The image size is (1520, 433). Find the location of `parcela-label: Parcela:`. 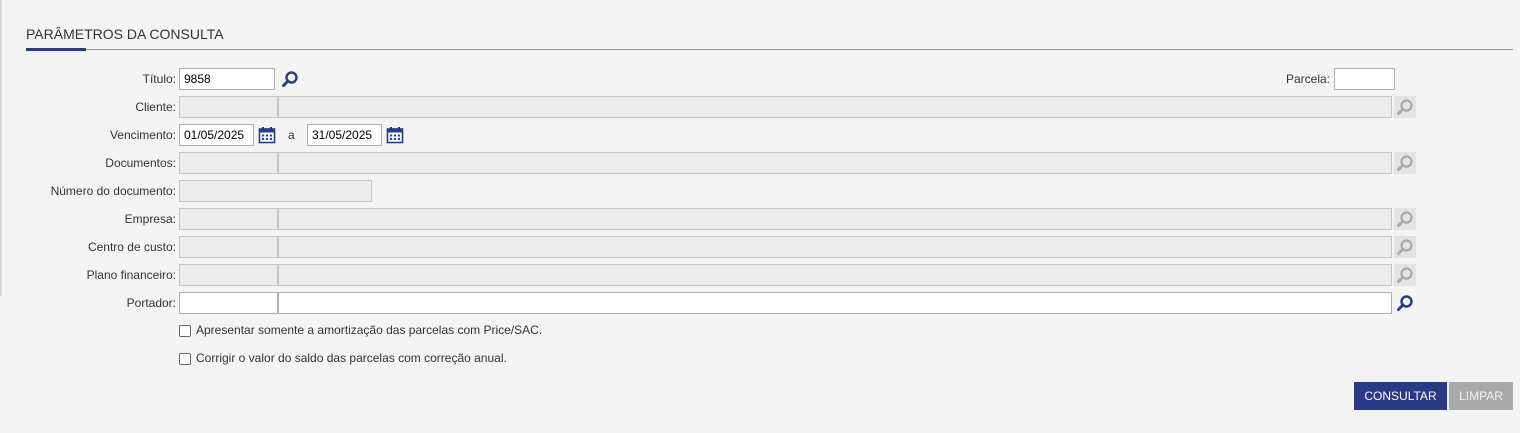

parcela-label: Parcela: is located at coordinates (1307, 79).